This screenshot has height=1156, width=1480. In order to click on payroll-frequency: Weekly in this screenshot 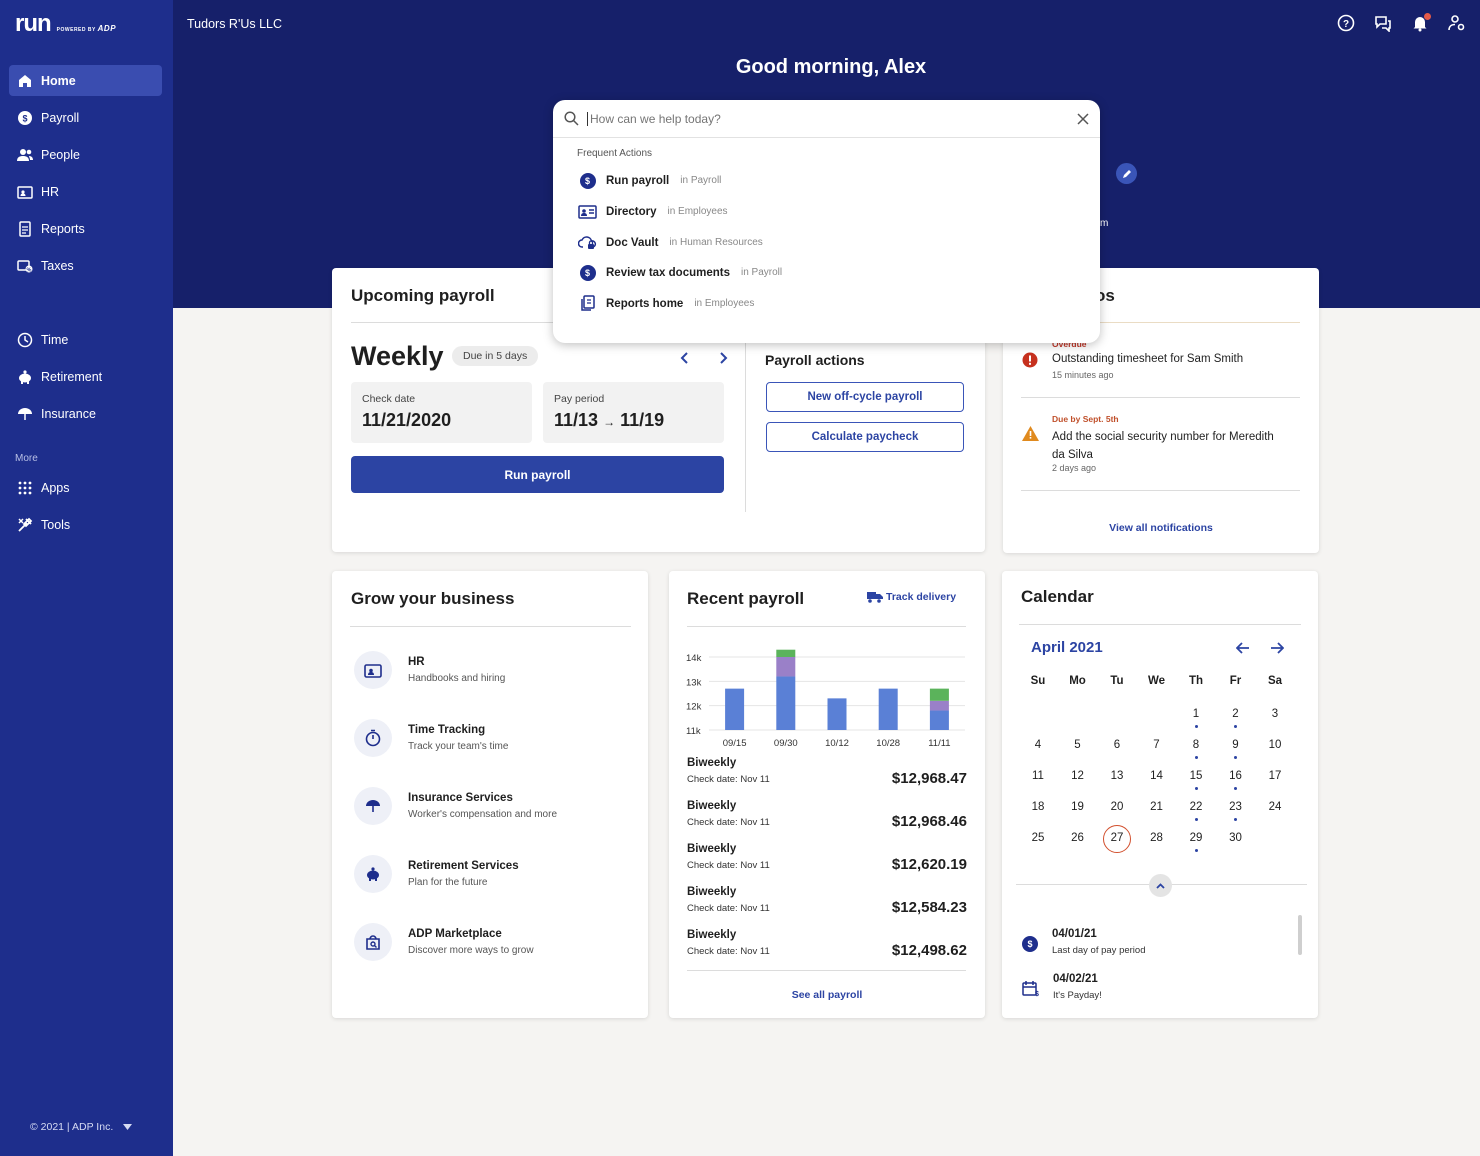, I will do `click(397, 356)`.